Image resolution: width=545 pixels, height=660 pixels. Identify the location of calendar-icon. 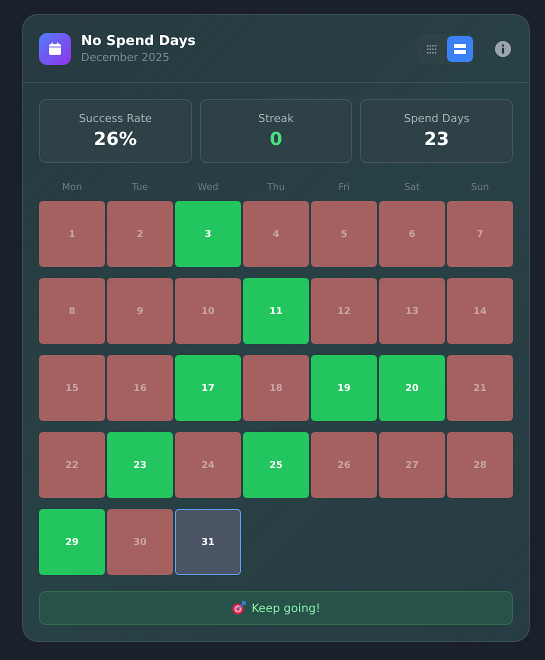
(55, 48).